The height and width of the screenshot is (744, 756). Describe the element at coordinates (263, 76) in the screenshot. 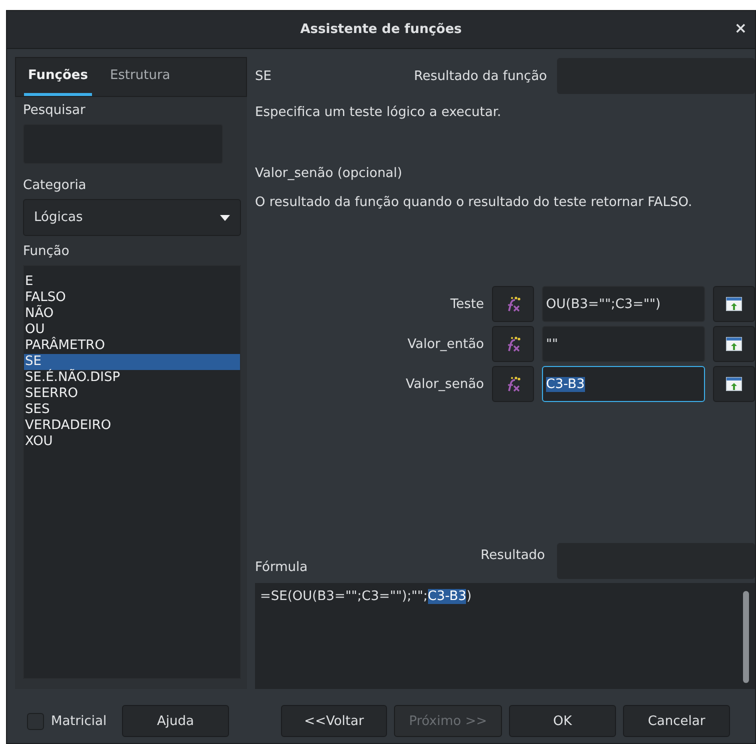

I see `function-name: SE` at that location.